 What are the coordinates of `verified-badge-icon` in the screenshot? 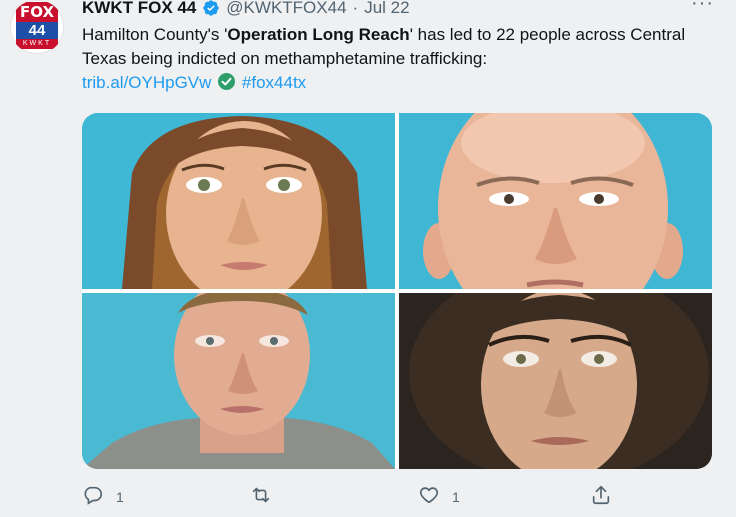 It's located at (211, 8).